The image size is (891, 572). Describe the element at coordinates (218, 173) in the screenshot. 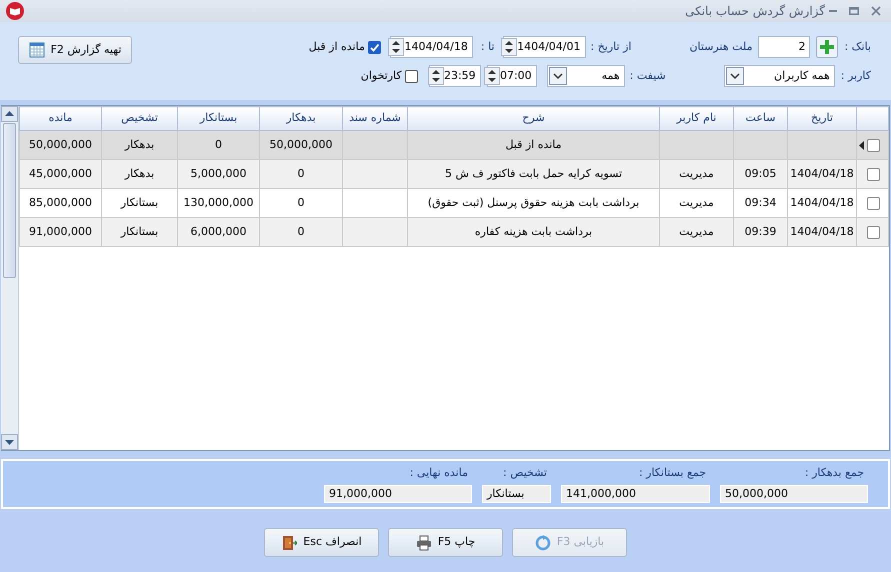

I see `table-cell: 5,000,000` at that location.